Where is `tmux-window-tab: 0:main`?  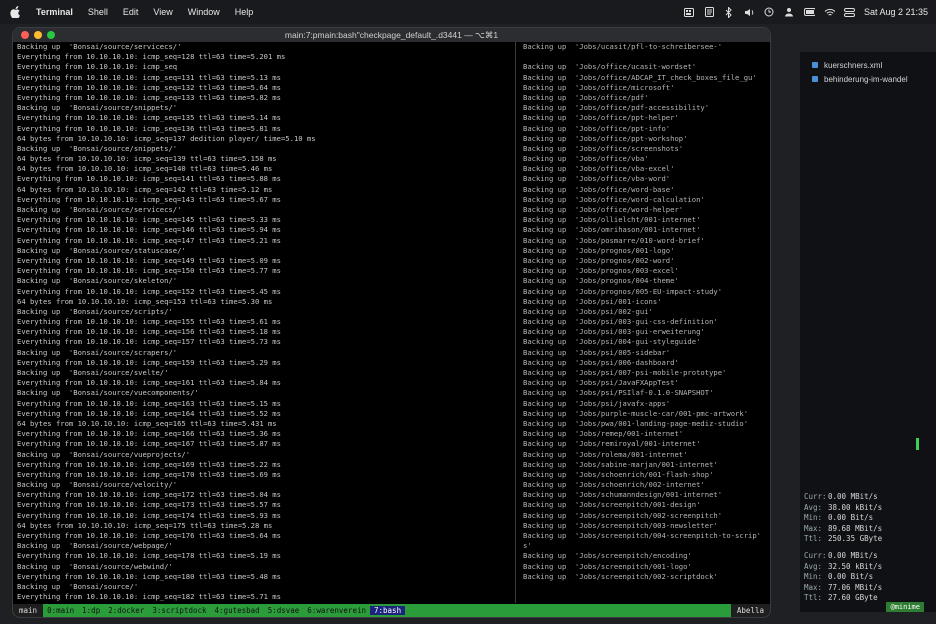
tmux-window-tab: 0:main is located at coordinates (60, 610).